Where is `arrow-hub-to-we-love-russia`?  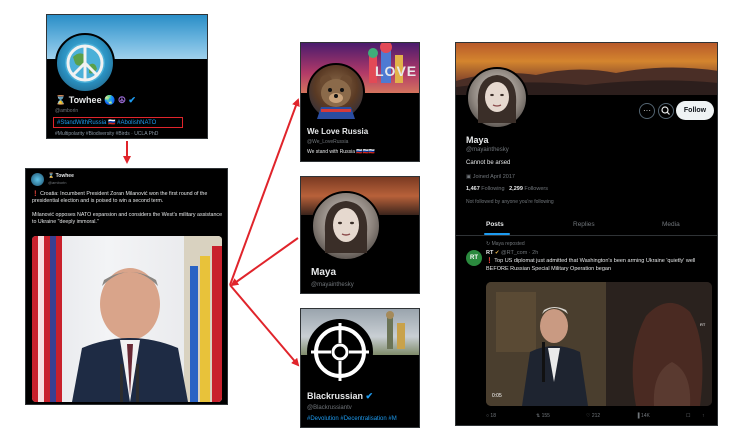 arrow-hub-to-we-love-russia is located at coordinates (264, 192).